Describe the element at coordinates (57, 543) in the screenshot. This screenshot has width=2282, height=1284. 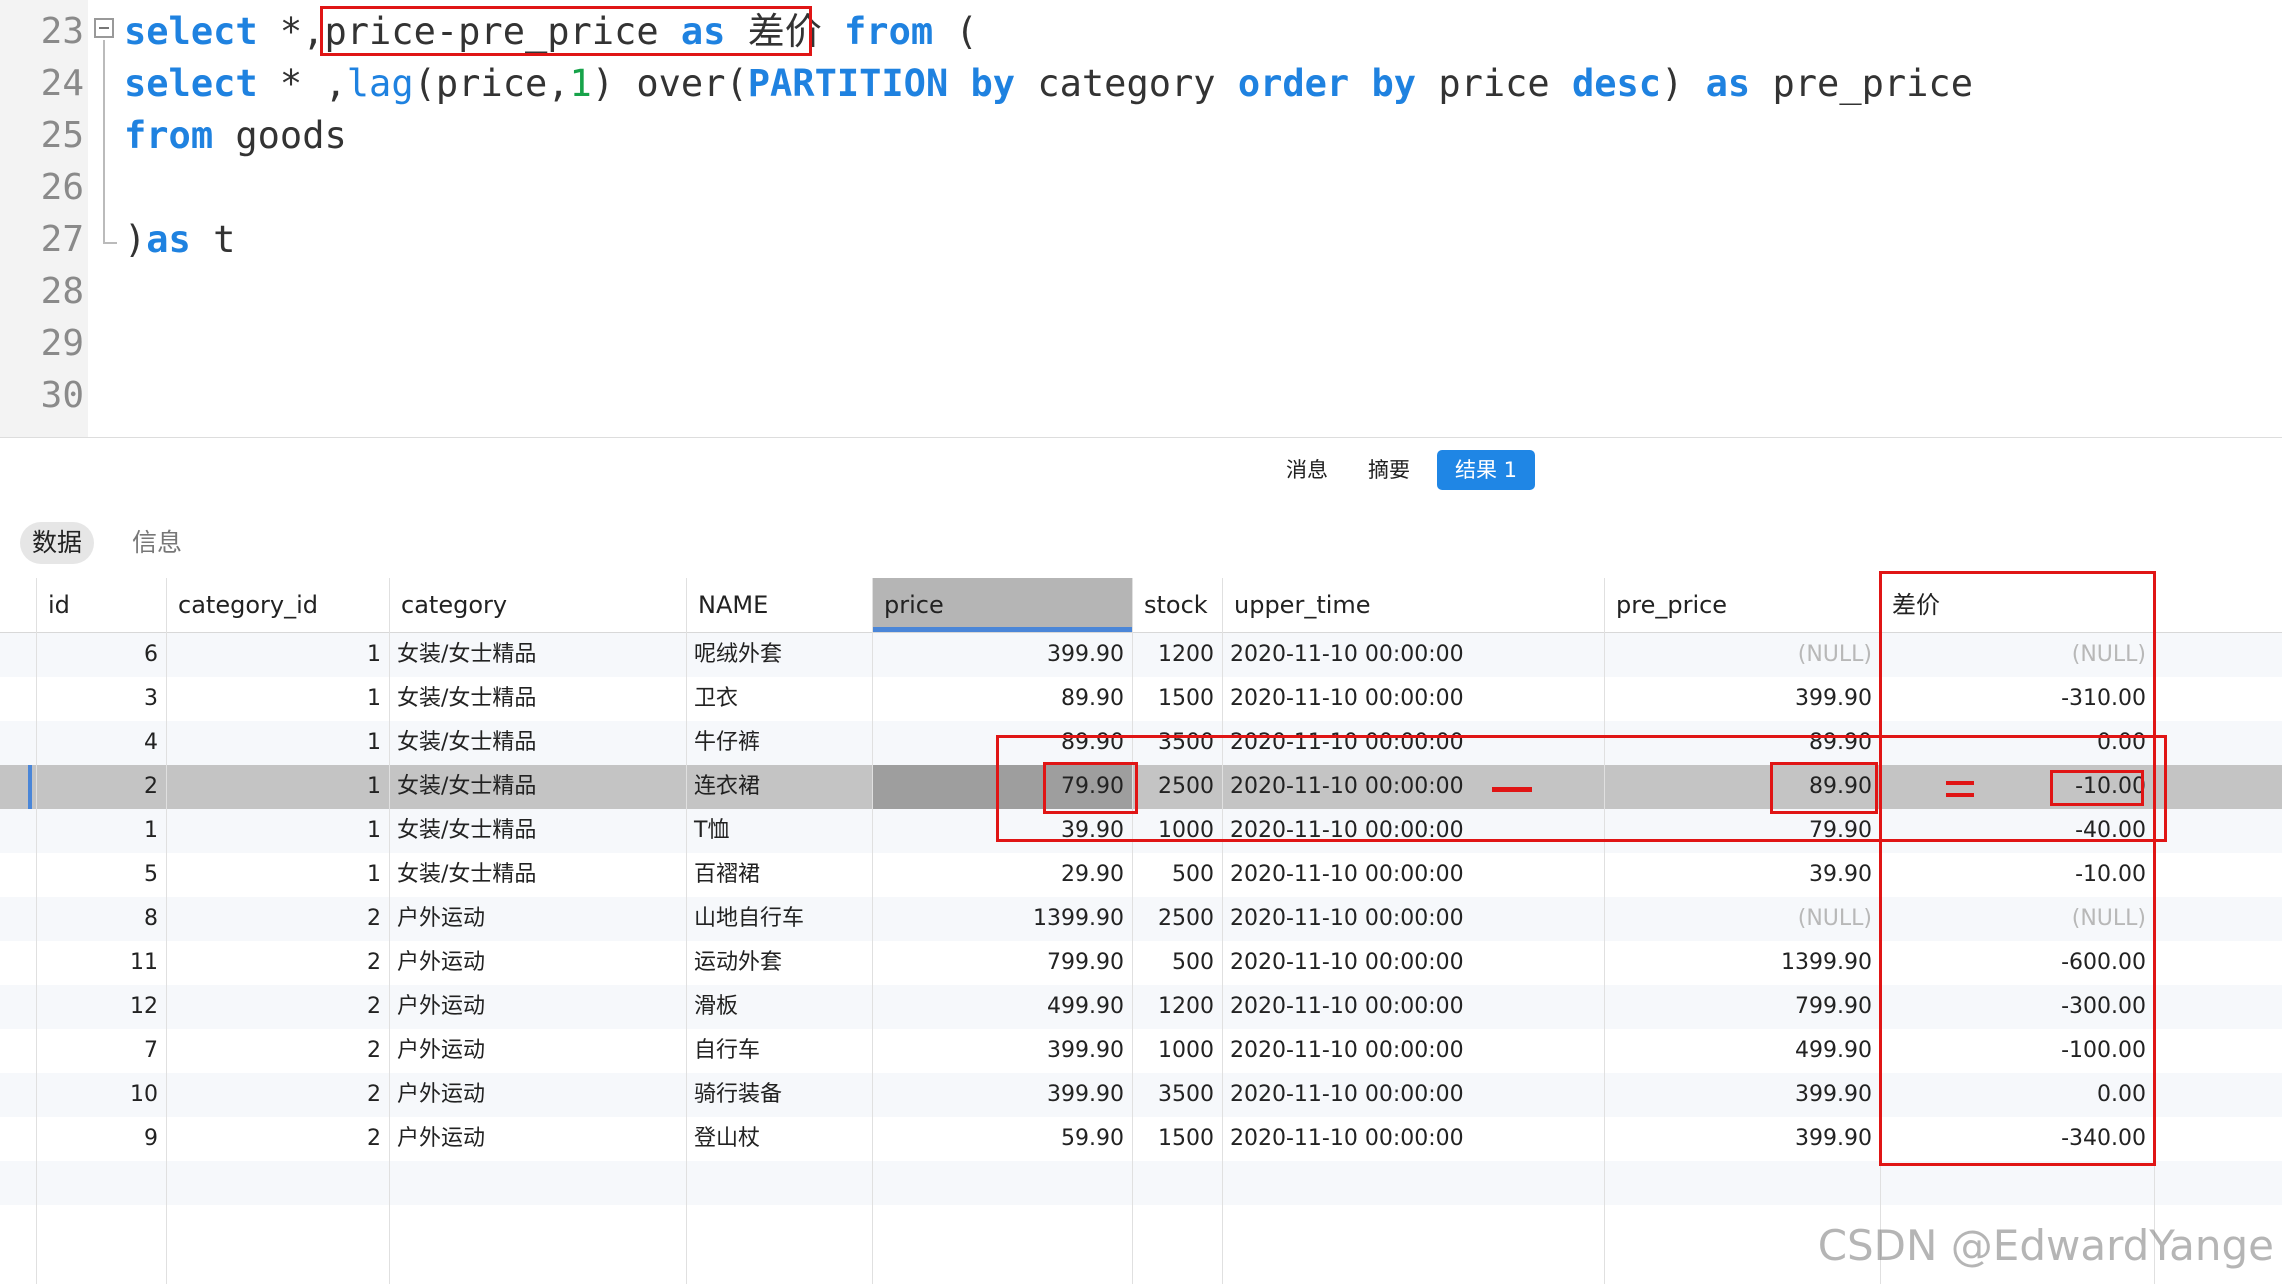
I see `tab-data: 数据` at that location.